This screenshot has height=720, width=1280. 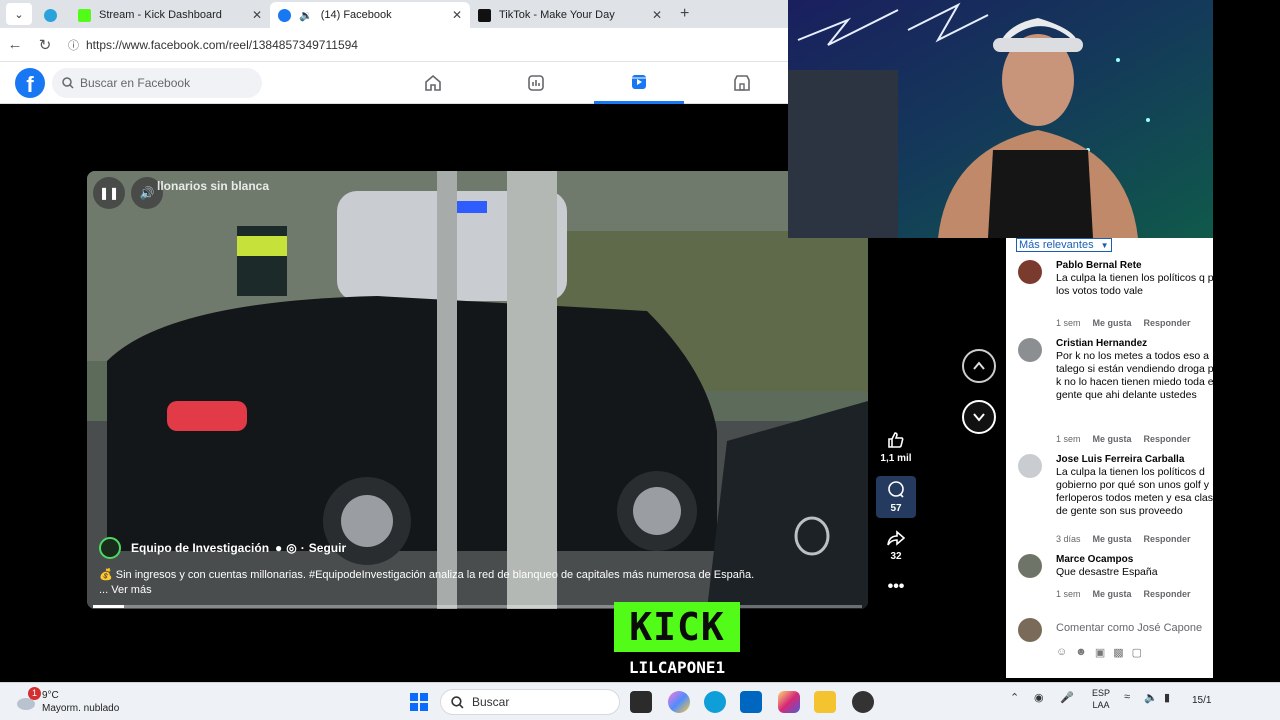 I want to click on chrome-icon, so click(x=863, y=702).